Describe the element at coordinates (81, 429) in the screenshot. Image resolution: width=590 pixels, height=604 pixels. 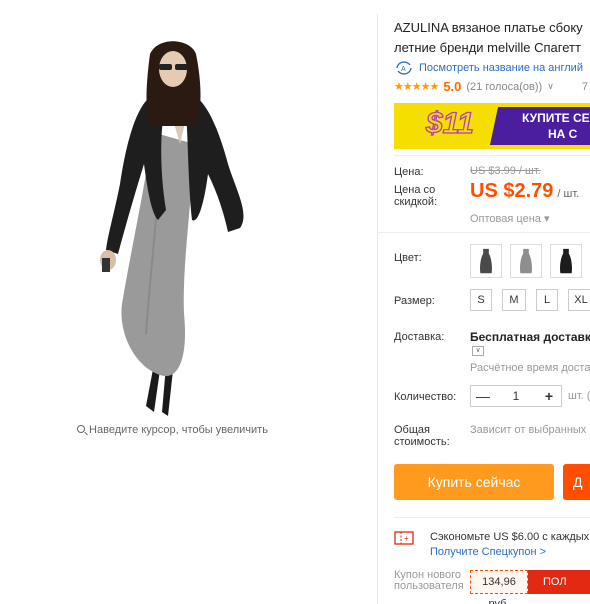
I see `magnifier-icon` at that location.